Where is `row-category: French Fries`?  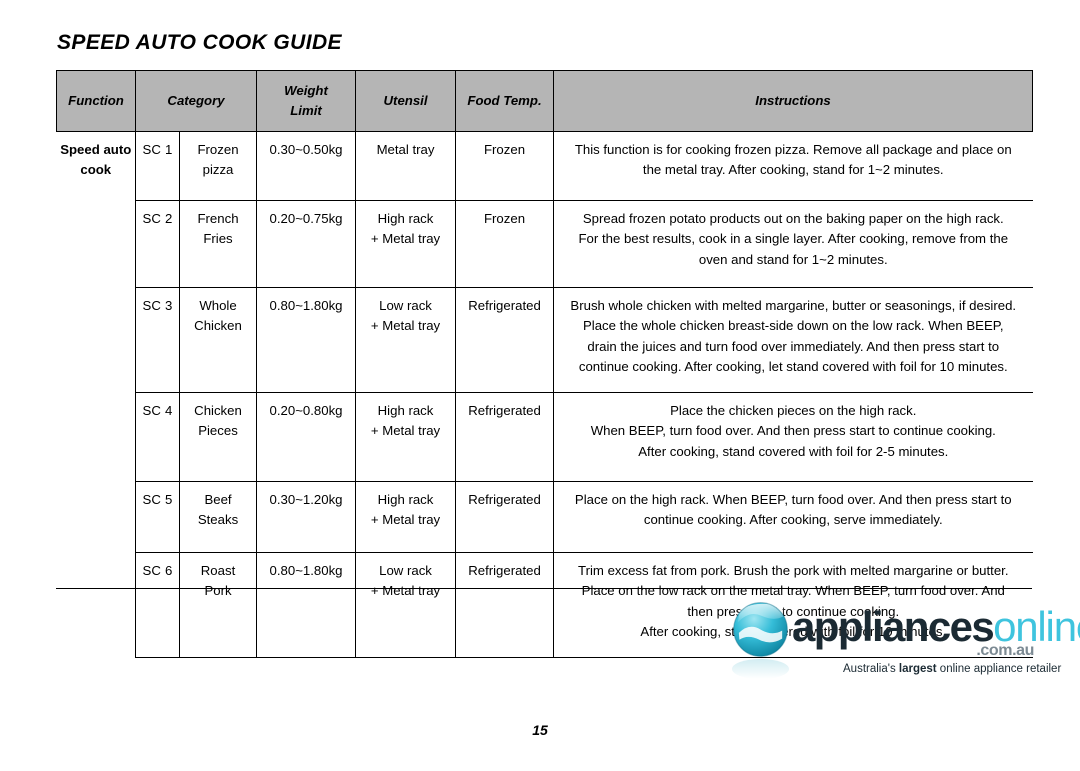
row-category: French Fries is located at coordinates (218, 244).